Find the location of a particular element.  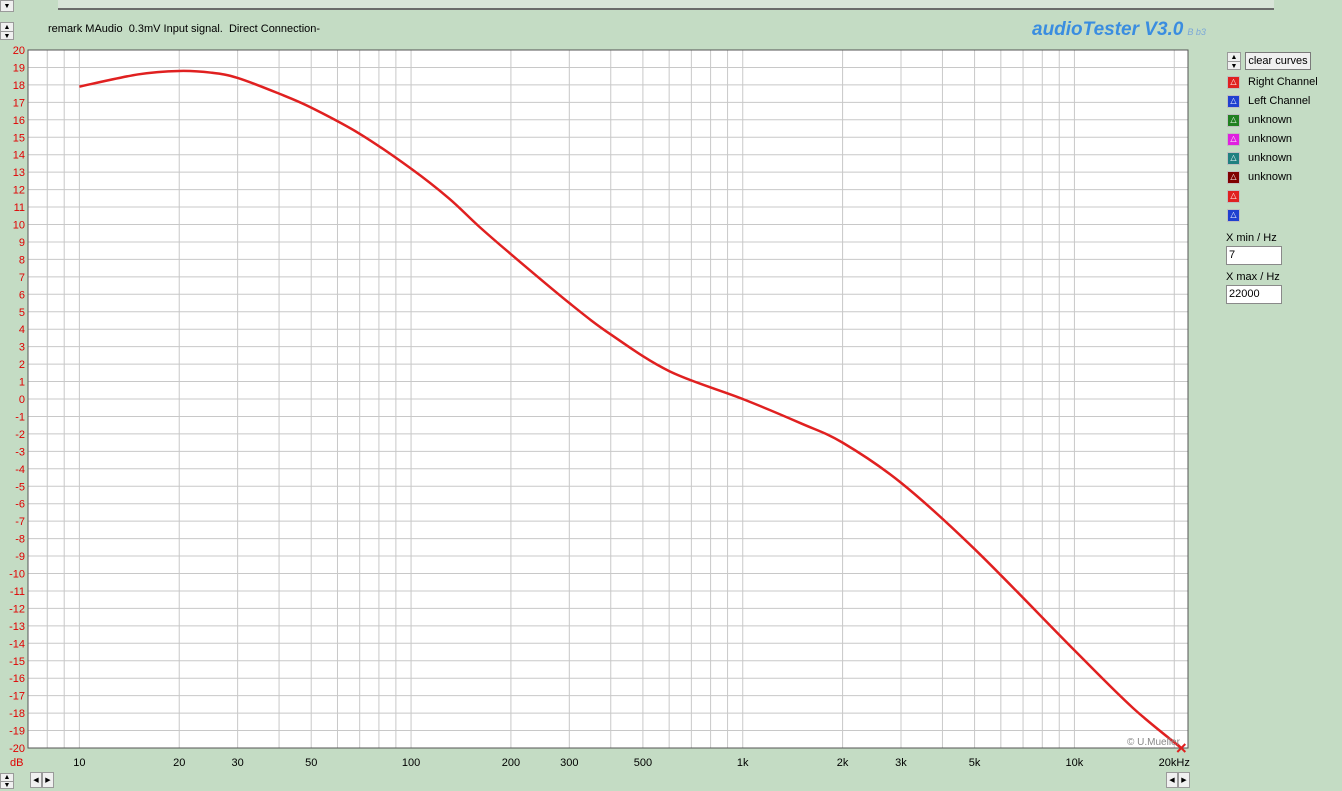

y-tick-label: -2 is located at coordinates (20, 435).